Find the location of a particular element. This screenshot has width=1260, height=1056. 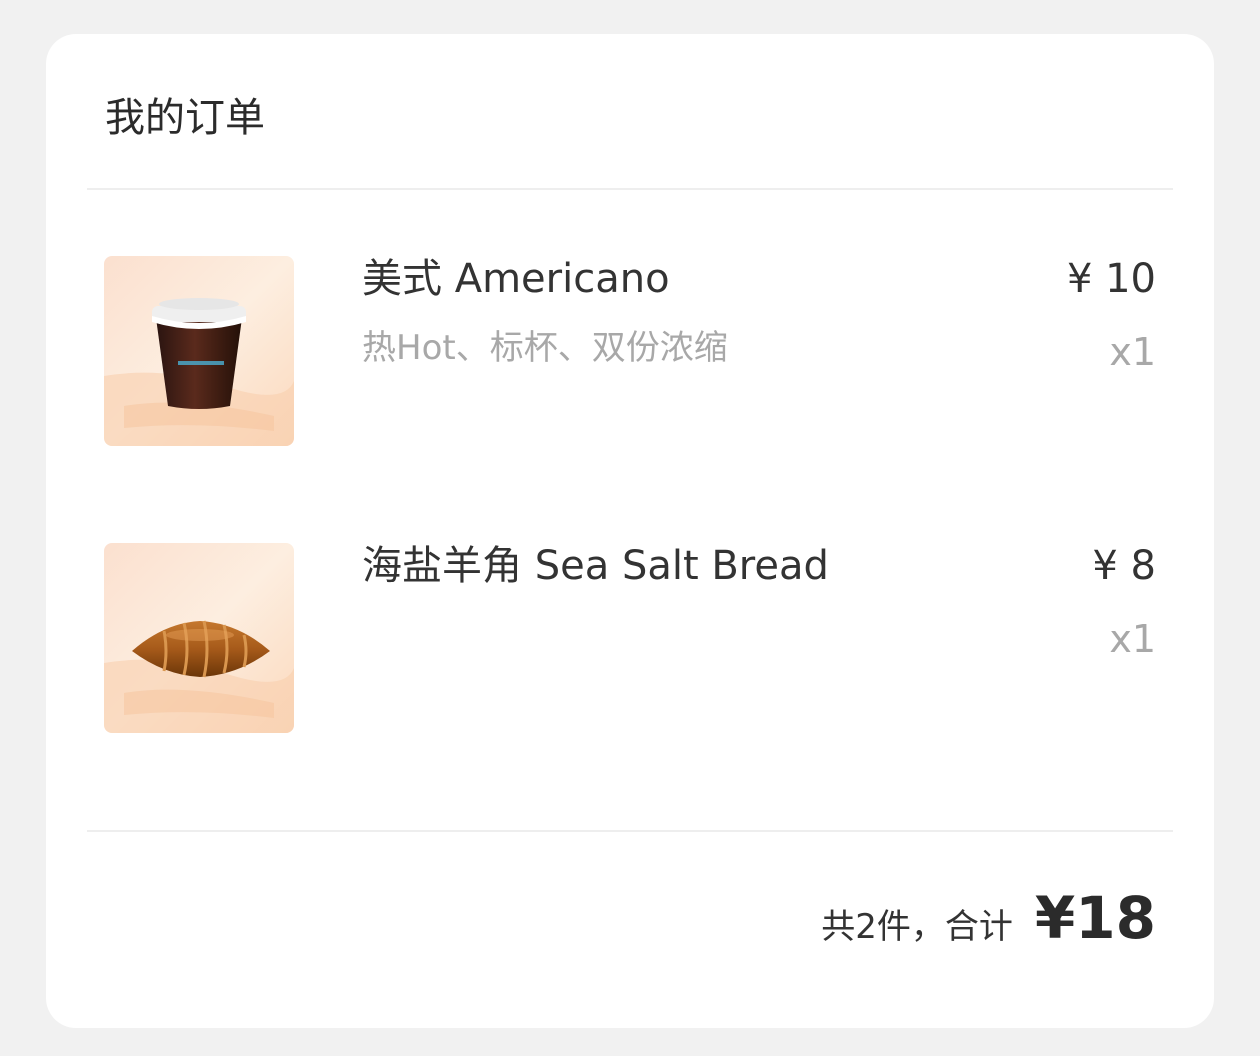

order-total: ¥18 is located at coordinates (1095, 918).